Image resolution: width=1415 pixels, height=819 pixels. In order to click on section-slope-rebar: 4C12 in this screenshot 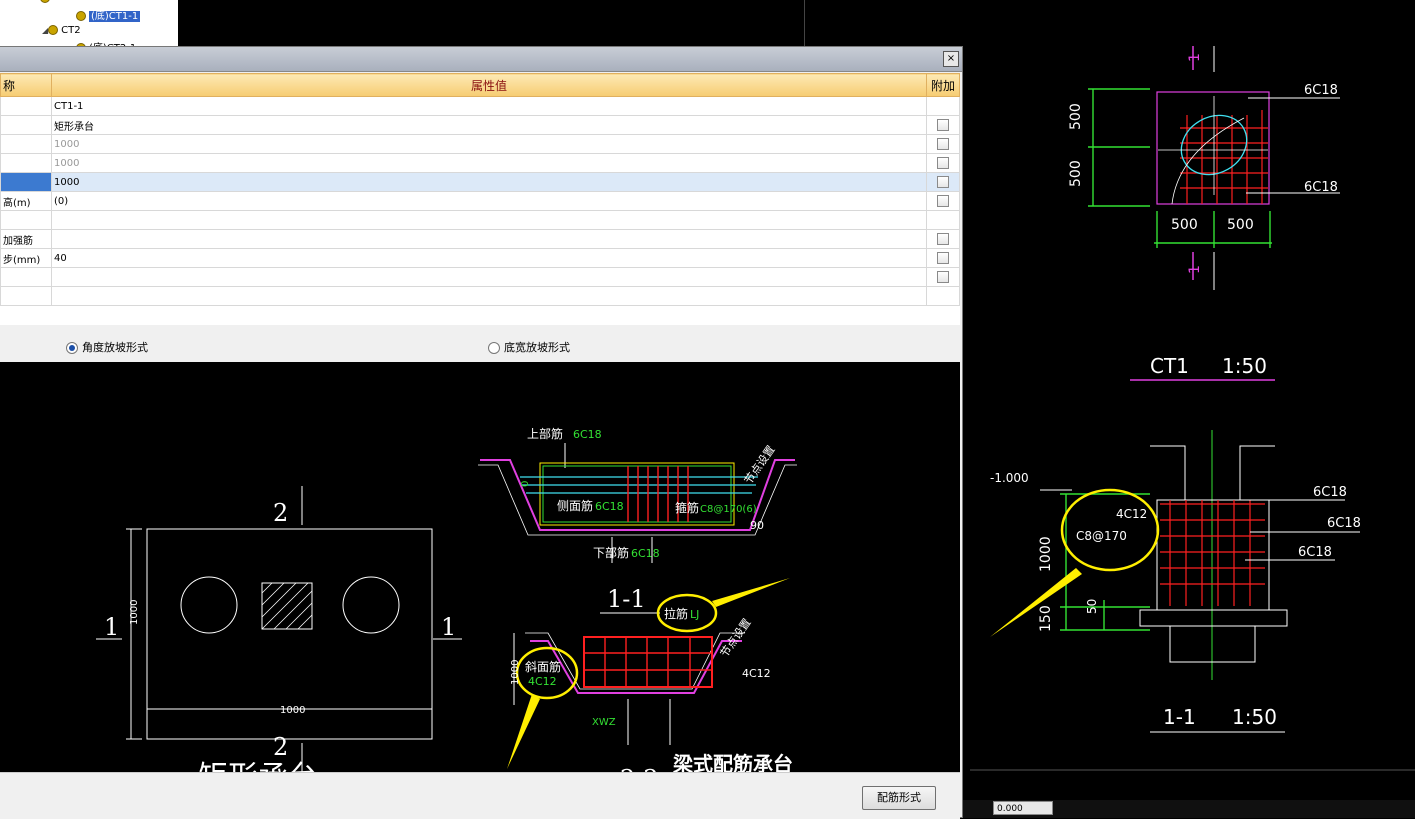, I will do `click(1131, 514)`.